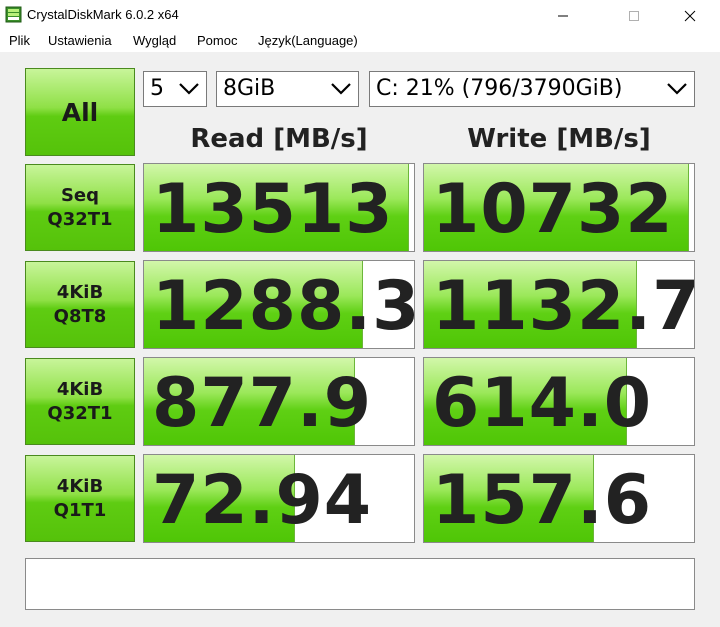 The height and width of the screenshot is (627, 720). Describe the element at coordinates (19, 40) in the screenshot. I see `menu-plik: Plik` at that location.